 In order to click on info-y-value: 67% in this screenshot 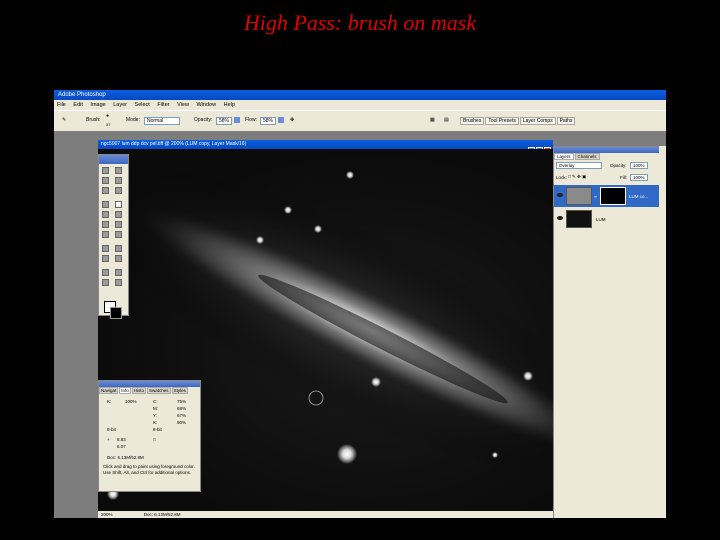, I will do `click(182, 415)`.